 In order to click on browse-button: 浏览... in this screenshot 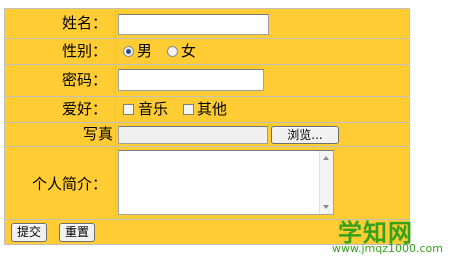, I will do `click(305, 135)`.